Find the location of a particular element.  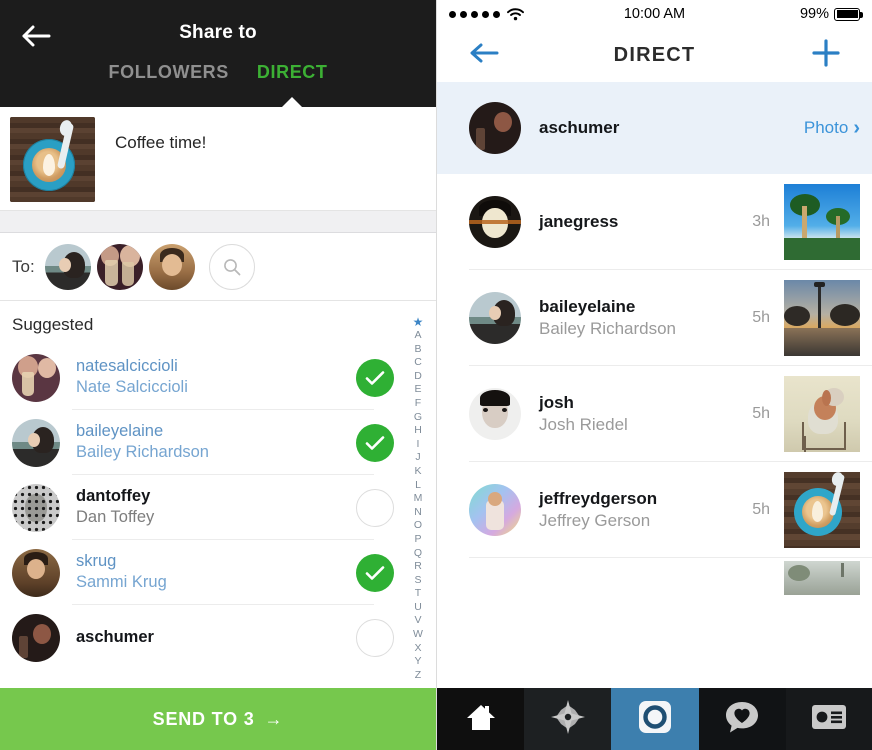

tab-explore is located at coordinates (568, 719).